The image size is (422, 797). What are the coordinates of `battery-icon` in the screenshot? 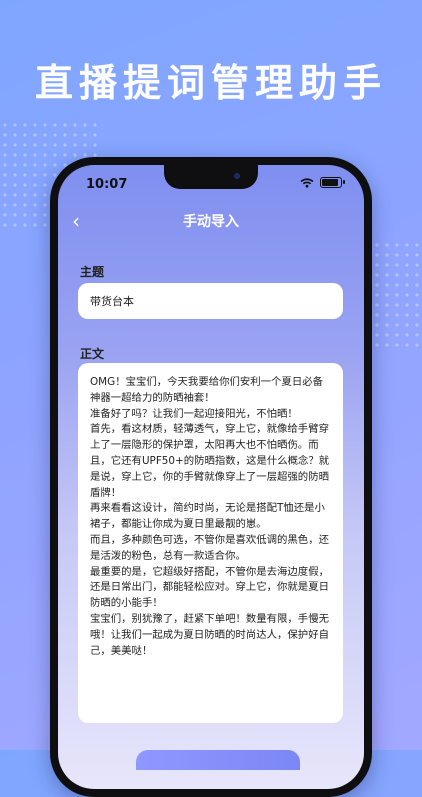 It's located at (332, 182).